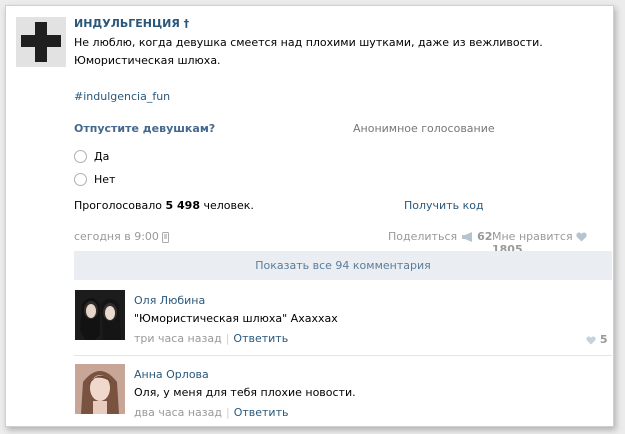 This screenshot has height=434, width=625. I want to click on poll-option-yes-radio, so click(80, 156).